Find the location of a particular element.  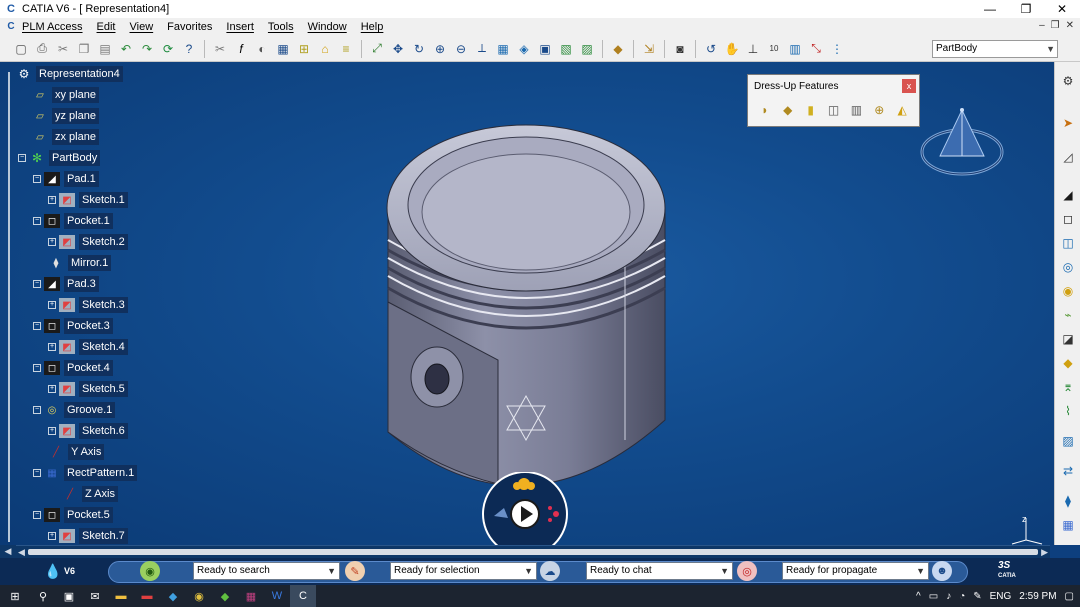

swap-space-icon: ▨ is located at coordinates (587, 49).